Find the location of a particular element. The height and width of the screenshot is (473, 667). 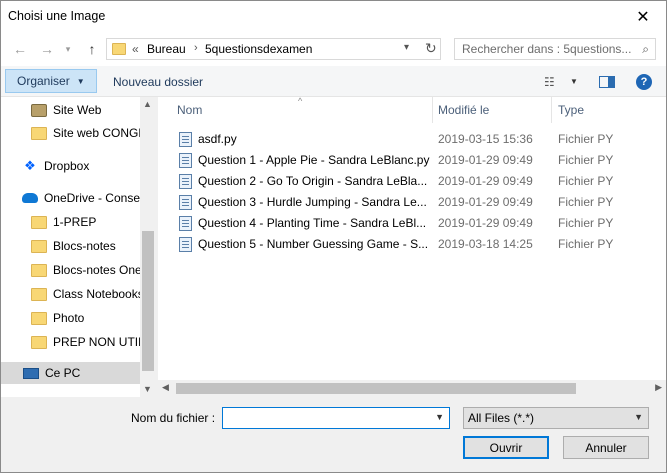

sidebar-item-blocs-notes: Blocs-notes is located at coordinates (83, 246).